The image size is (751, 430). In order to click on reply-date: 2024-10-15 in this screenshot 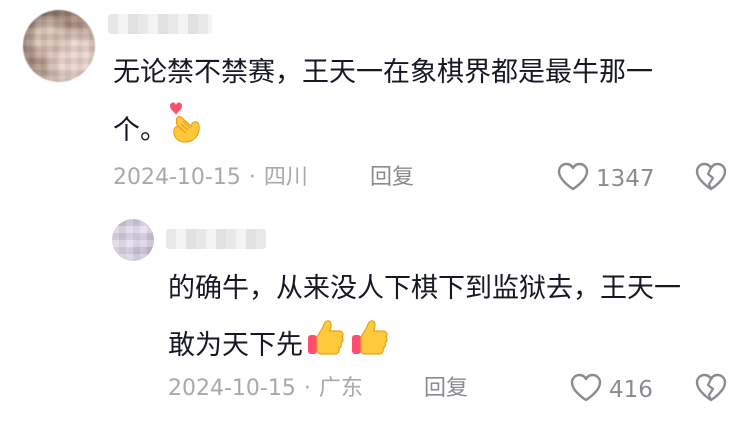, I will do `click(232, 388)`.